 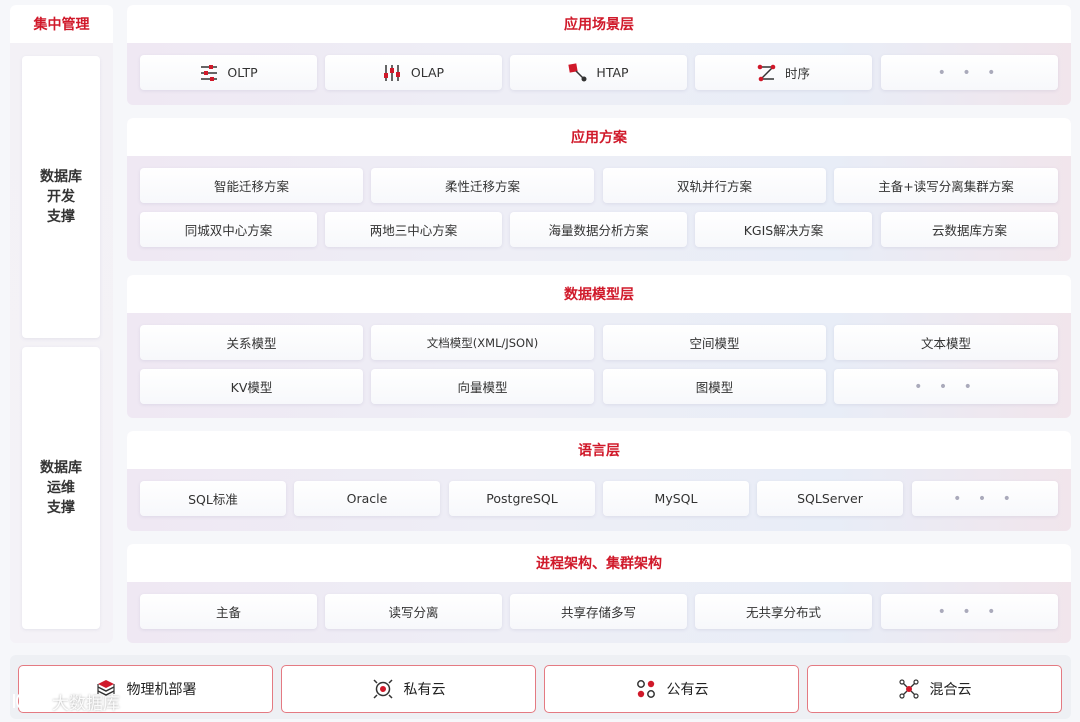 I want to click on solution-label: 主备+读写分离集群方案, so click(x=946, y=186).